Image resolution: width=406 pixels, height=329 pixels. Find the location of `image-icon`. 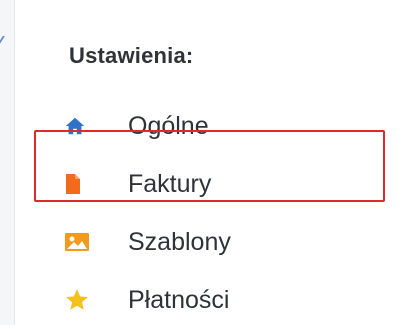

image-icon is located at coordinates (81, 242).